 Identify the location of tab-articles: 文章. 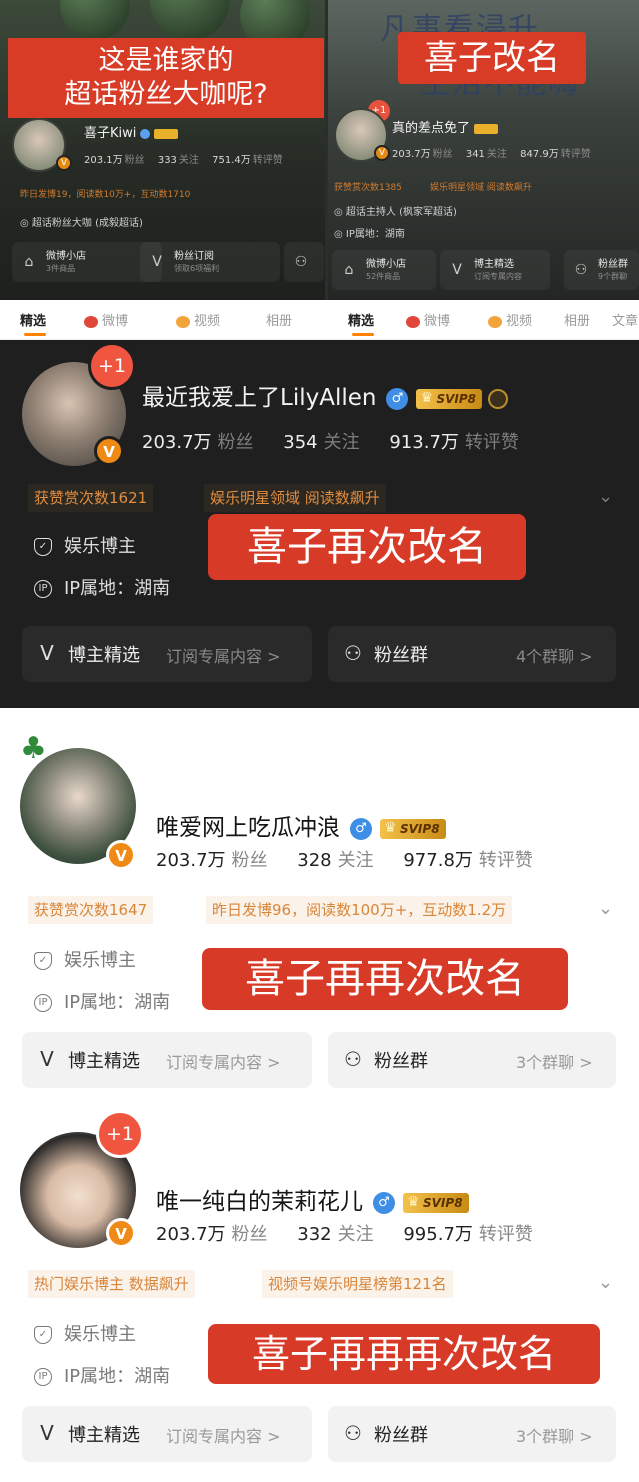
(625, 319).